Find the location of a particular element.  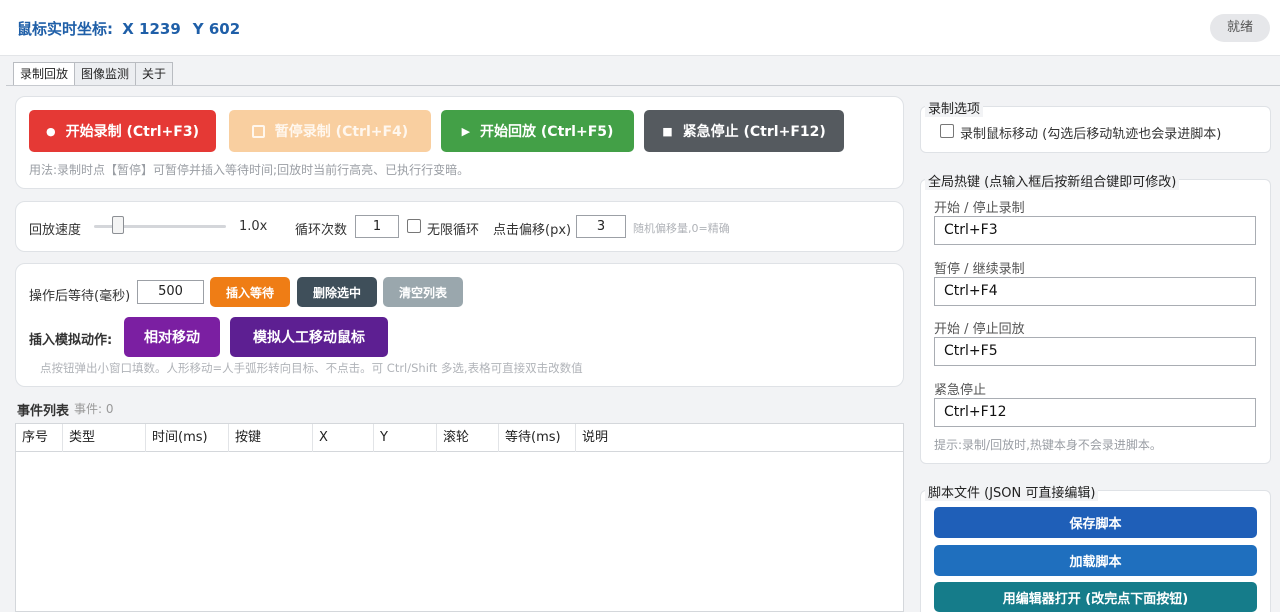

speed-value: 1.0x is located at coordinates (253, 226).